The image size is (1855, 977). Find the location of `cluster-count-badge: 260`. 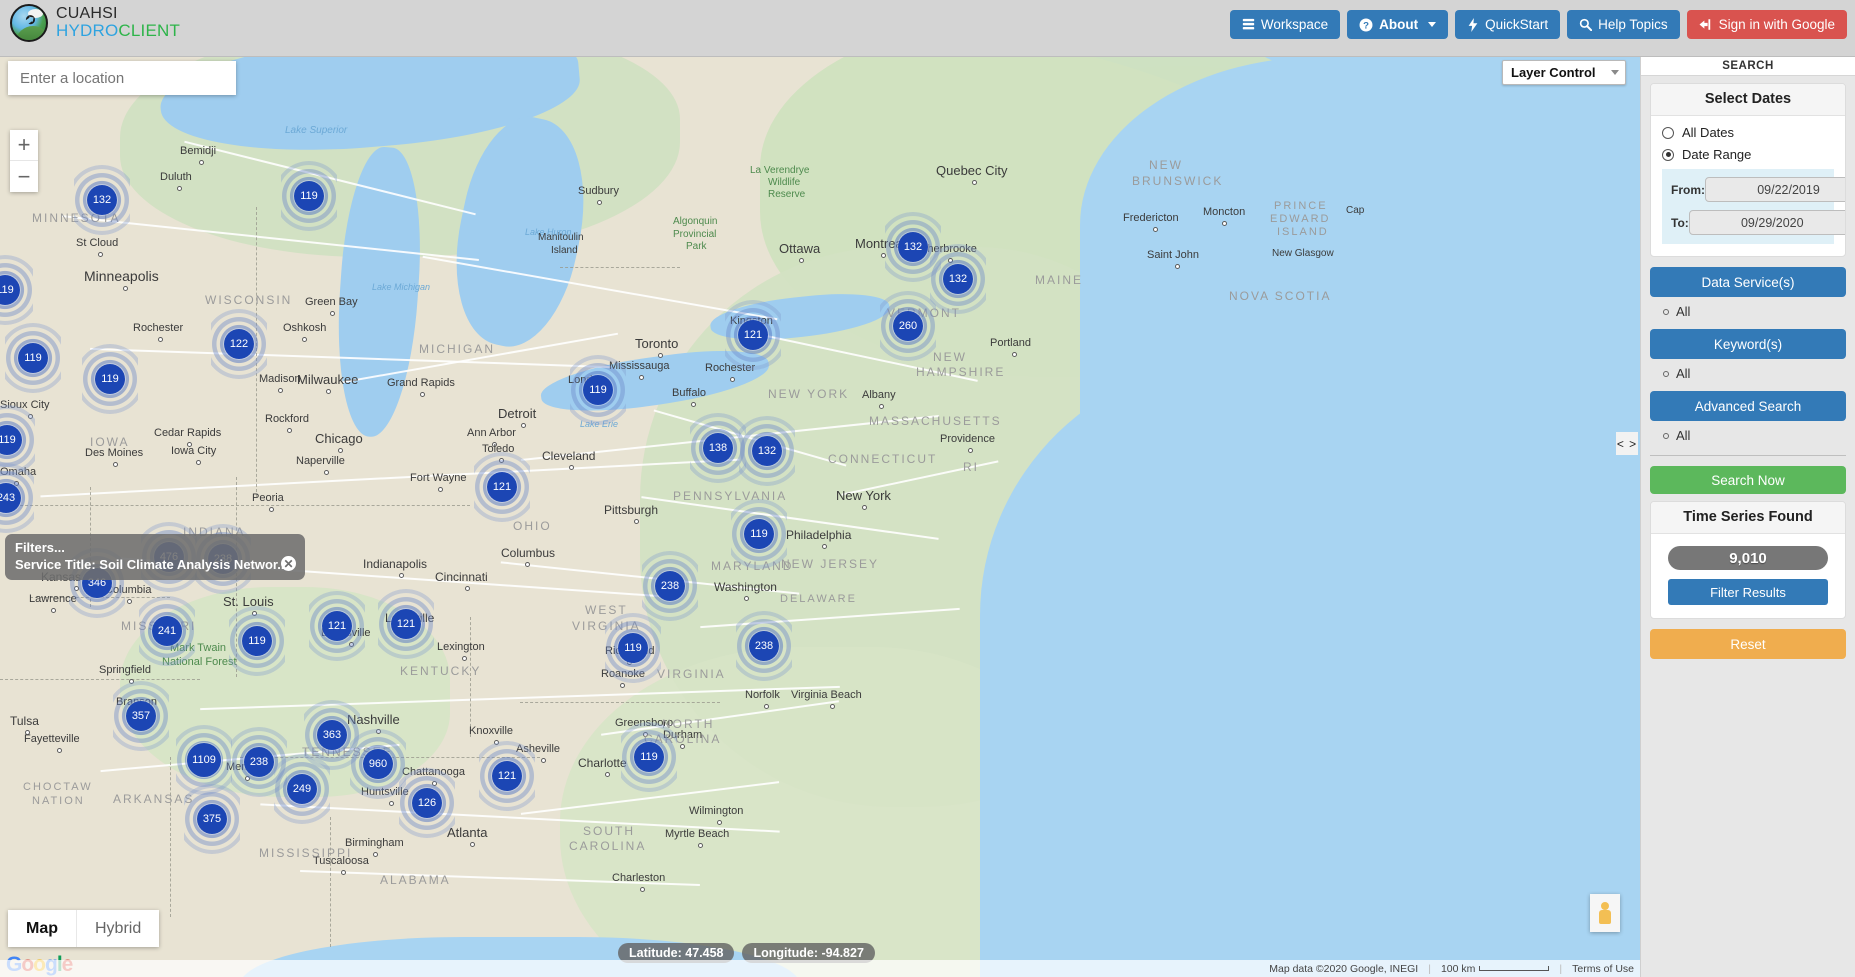

cluster-count-badge: 260 is located at coordinates (908, 326).